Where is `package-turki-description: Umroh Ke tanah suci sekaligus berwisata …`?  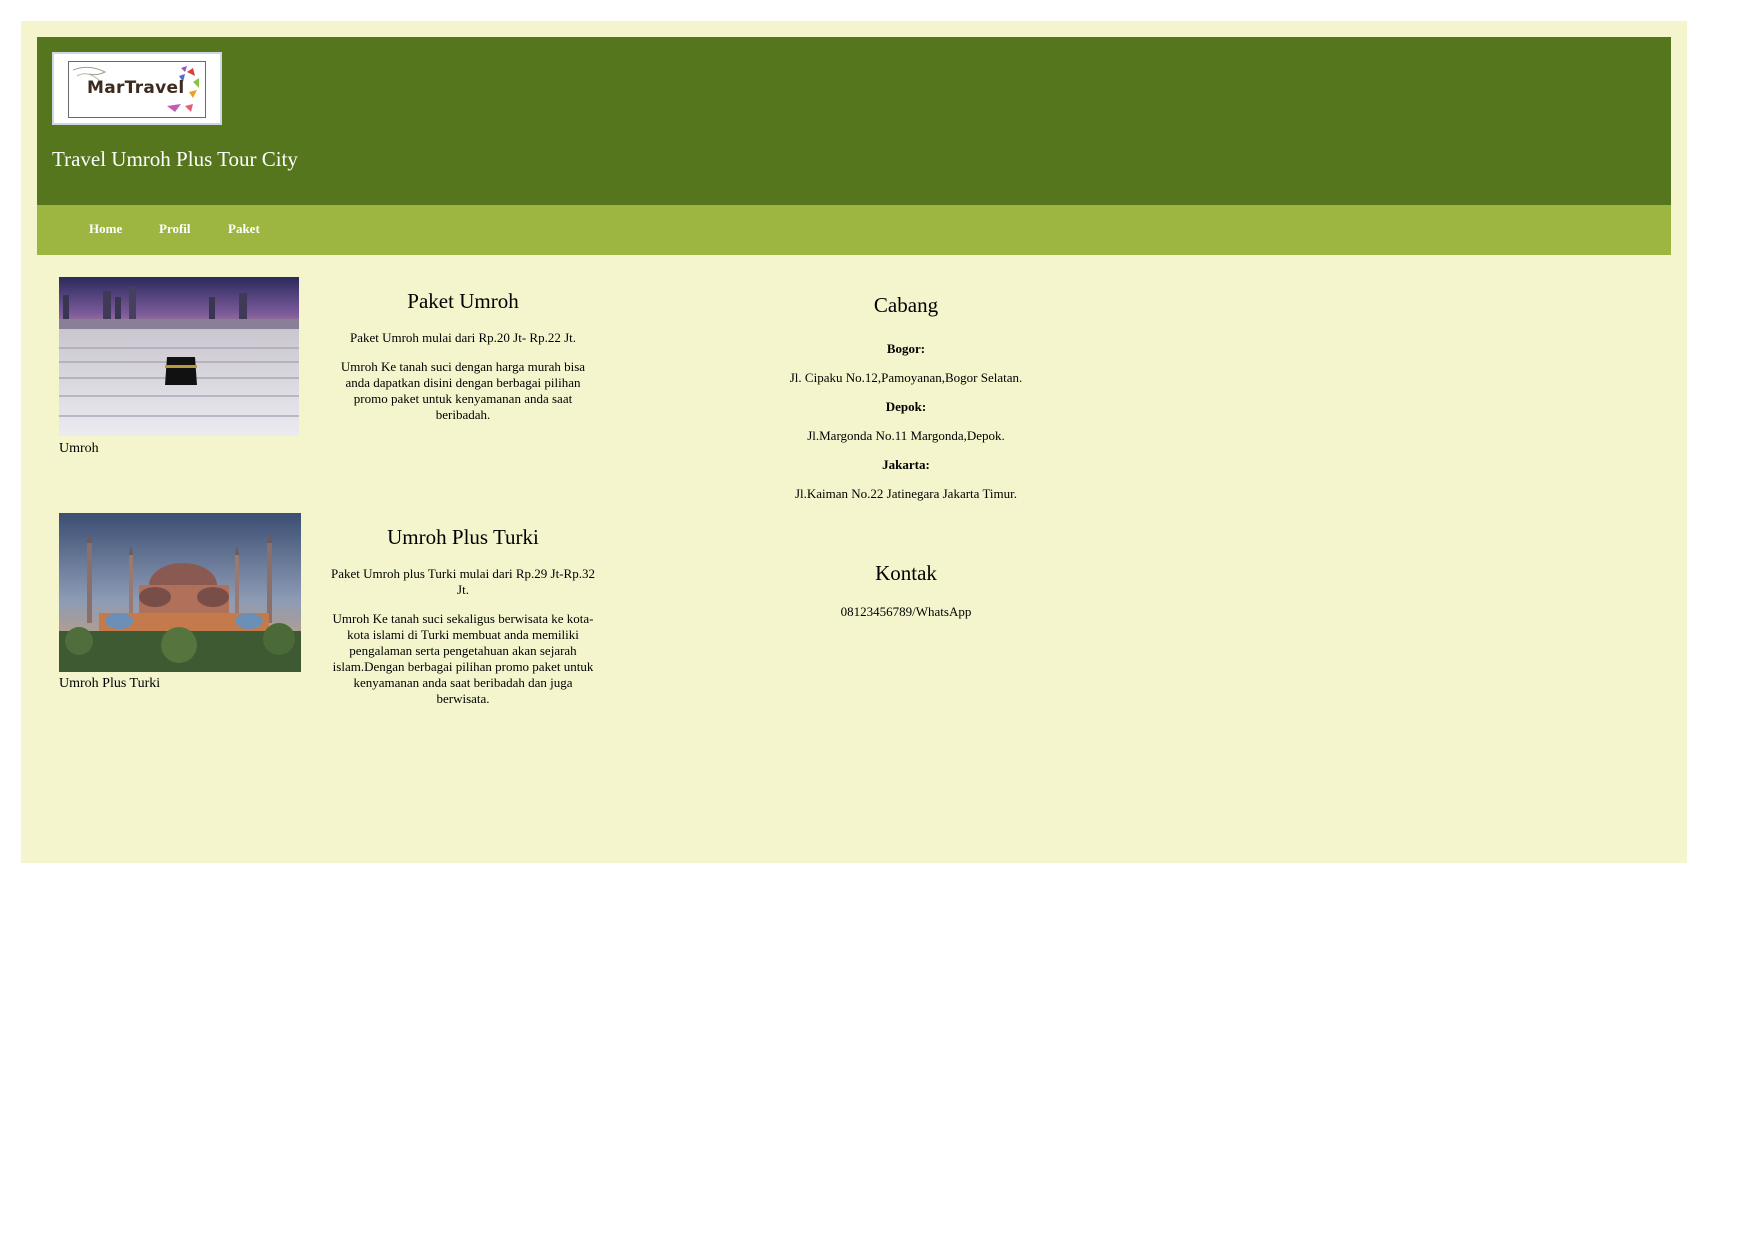
package-turki-description: Umroh Ke tanah suci sekaligus berwisata … is located at coordinates (463, 658).